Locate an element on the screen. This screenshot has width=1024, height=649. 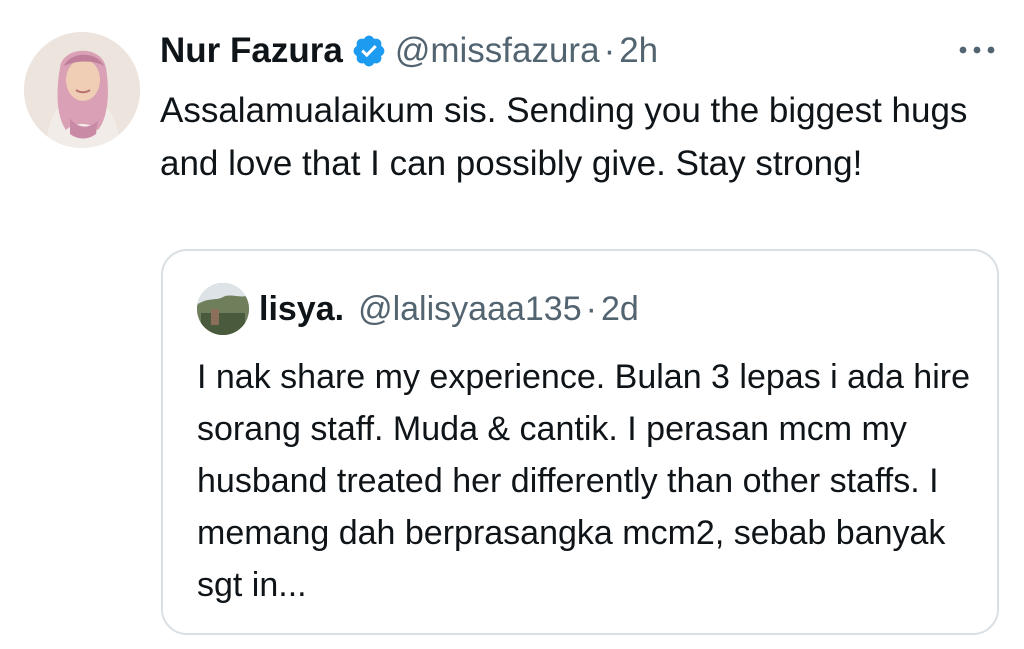
quoted-tweet-header: lisya. @lalisyaaa135 · 2d is located at coordinates (449, 309).